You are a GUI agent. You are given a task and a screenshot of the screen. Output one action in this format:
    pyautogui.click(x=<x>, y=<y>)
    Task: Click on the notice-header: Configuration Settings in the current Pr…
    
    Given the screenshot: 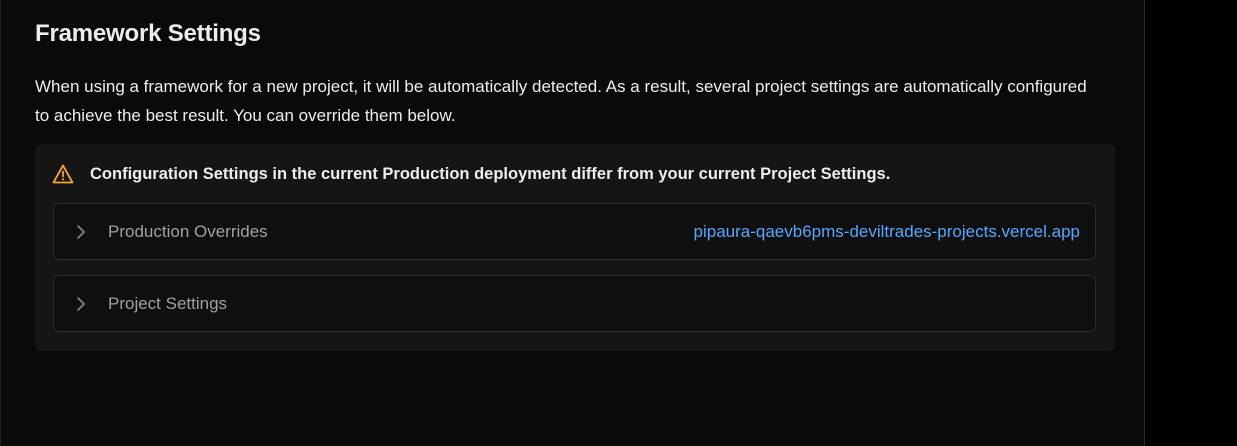 What is the action you would take?
    pyautogui.click(x=471, y=174)
    